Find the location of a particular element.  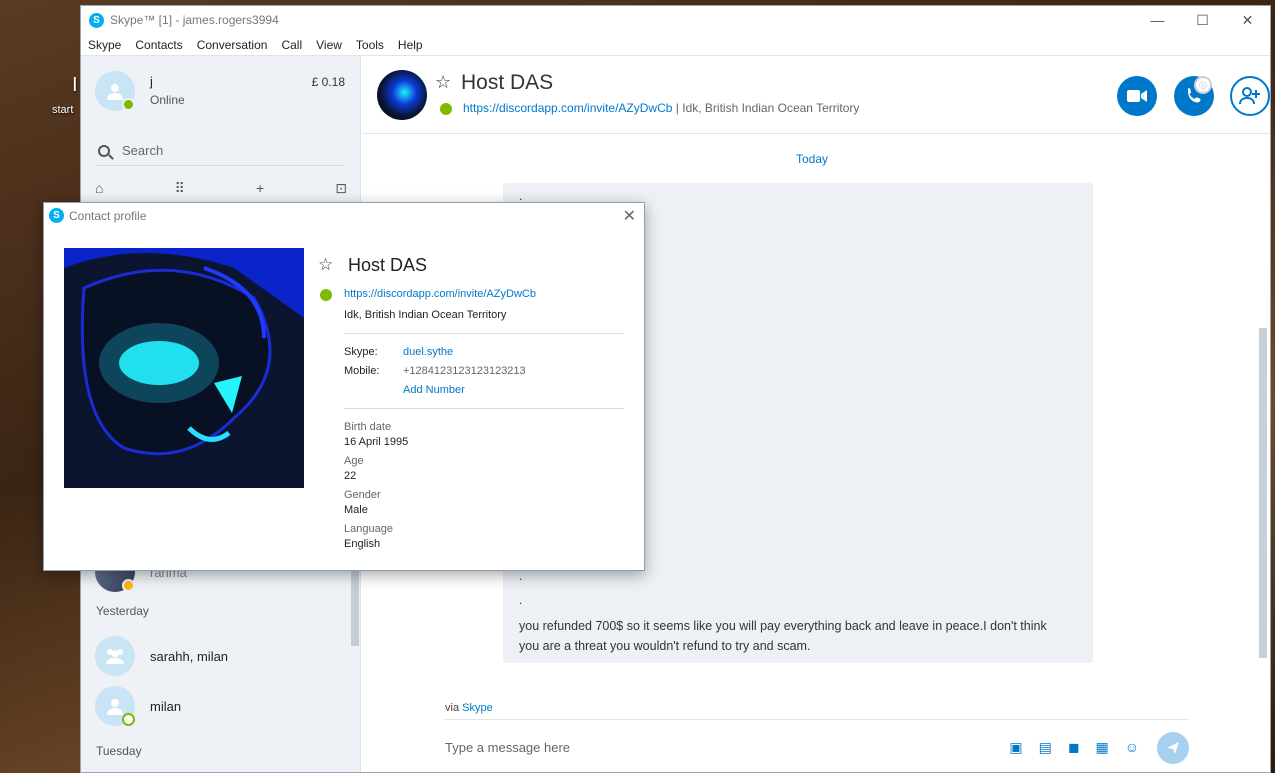

add-people-button is located at coordinates (1250, 96).